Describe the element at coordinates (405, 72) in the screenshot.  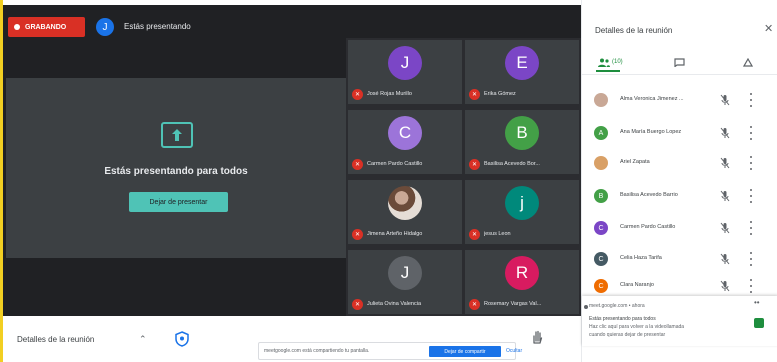
I see `participant-tile: J ✕ José Rojas Murillo` at that location.